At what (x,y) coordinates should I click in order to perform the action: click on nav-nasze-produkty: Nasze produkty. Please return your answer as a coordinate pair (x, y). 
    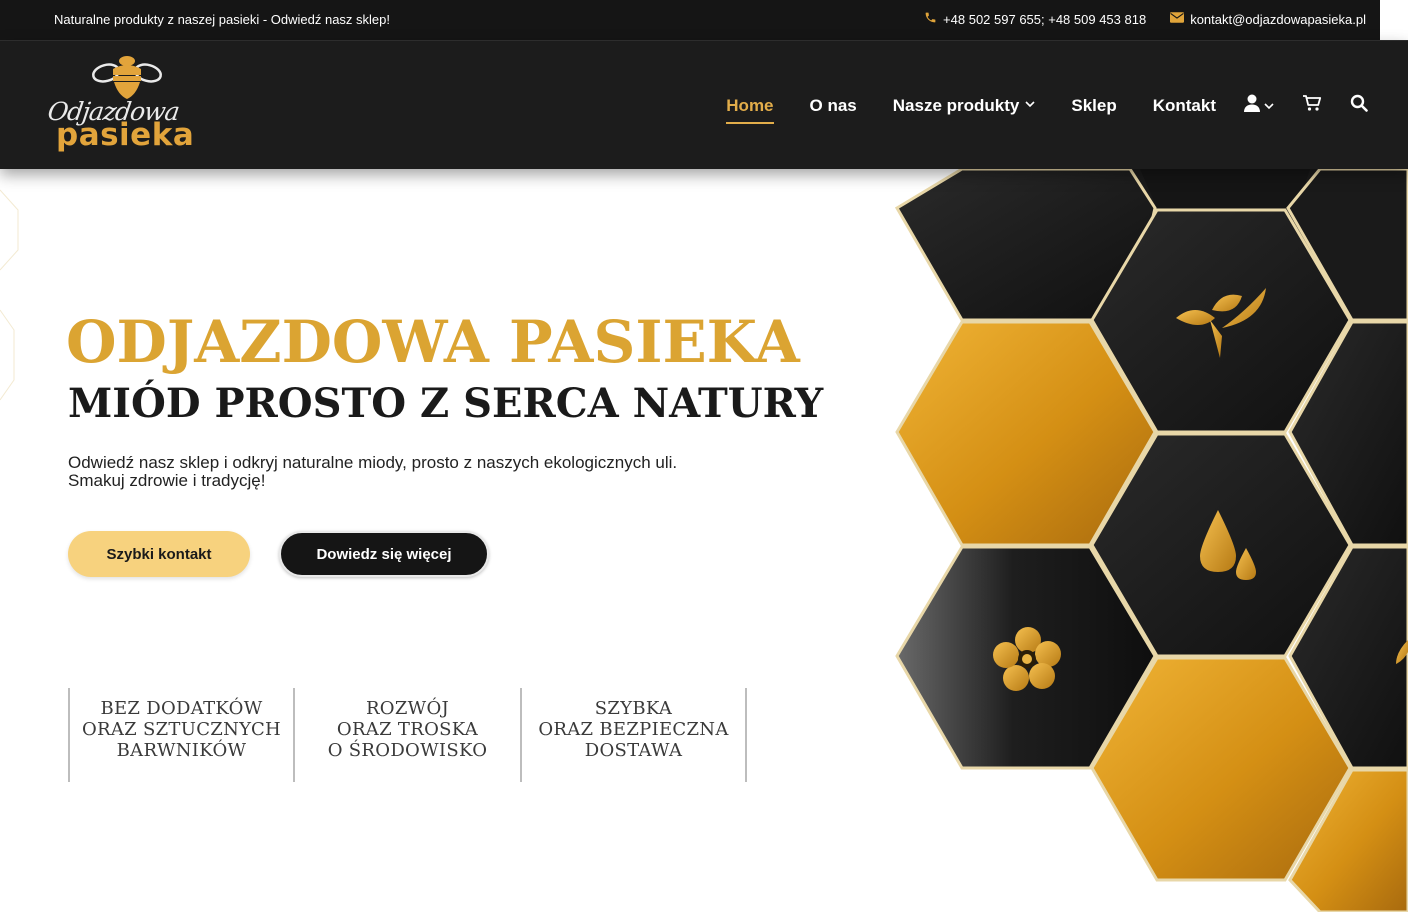
    Looking at the image, I should click on (964, 106).